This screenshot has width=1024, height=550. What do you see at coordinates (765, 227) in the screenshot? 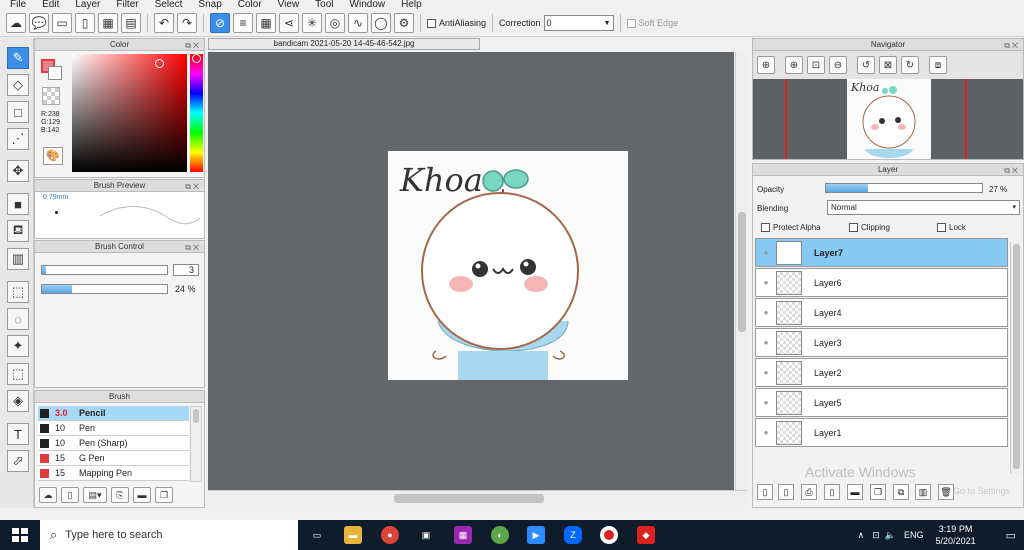
I see `protect-alpha-checkbox` at bounding box center [765, 227].